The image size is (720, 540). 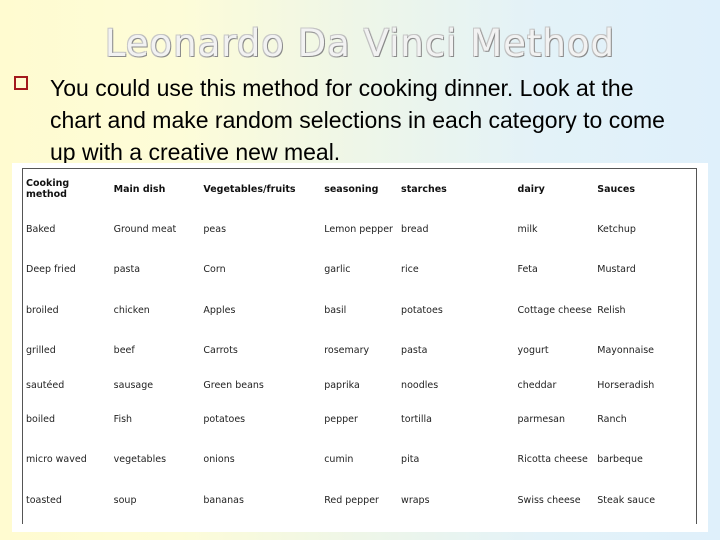 I want to click on cell-seasoning: basil, so click(x=335, y=310).